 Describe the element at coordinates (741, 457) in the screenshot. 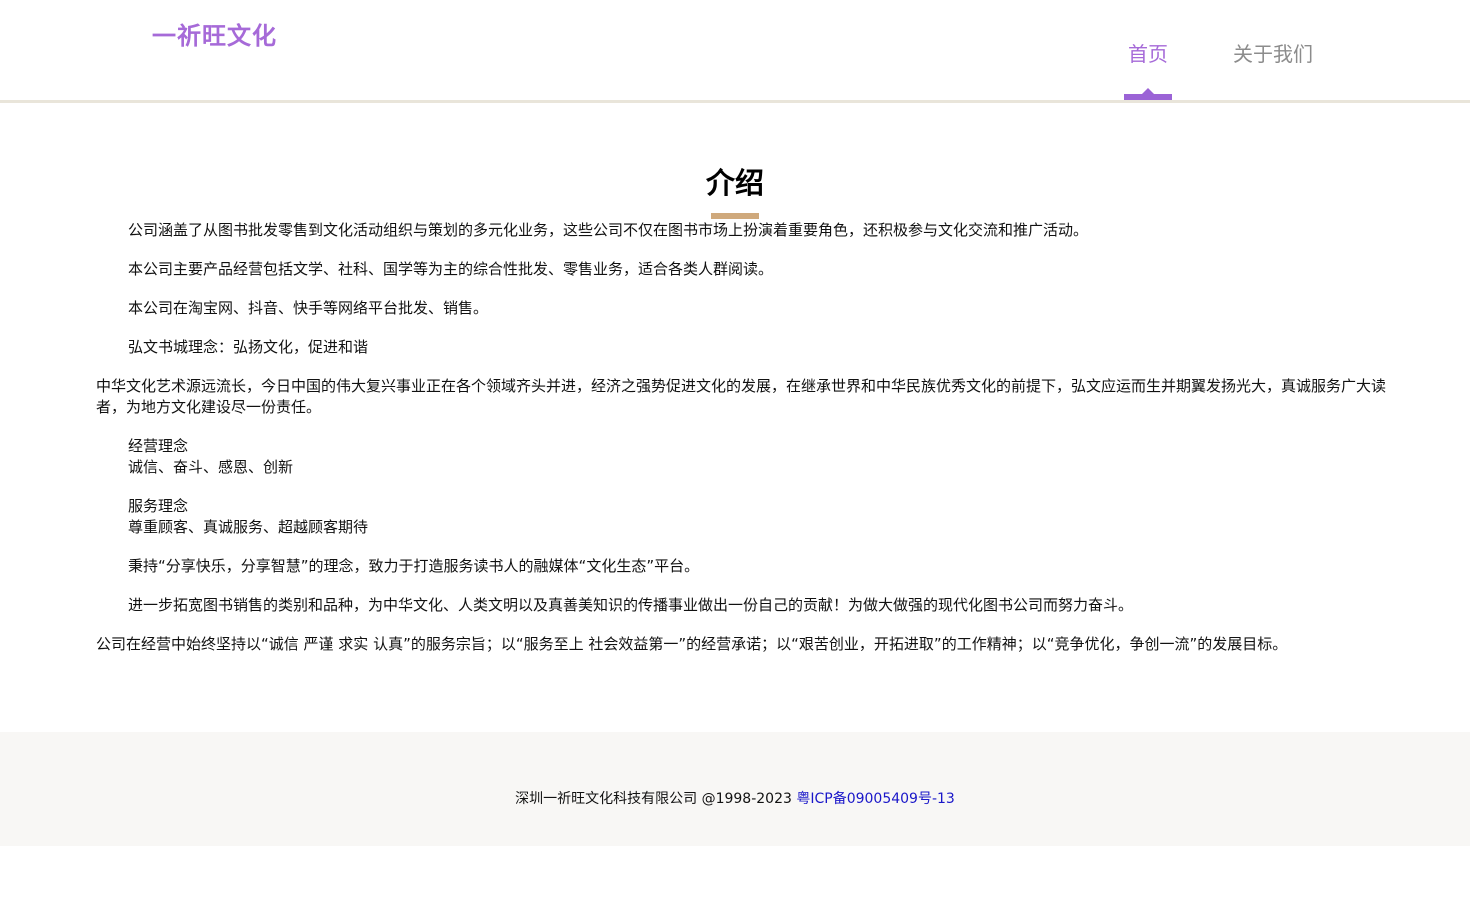

I see `intro-paragraph: 经营理念诚信、奋斗、感恩、创新` at that location.